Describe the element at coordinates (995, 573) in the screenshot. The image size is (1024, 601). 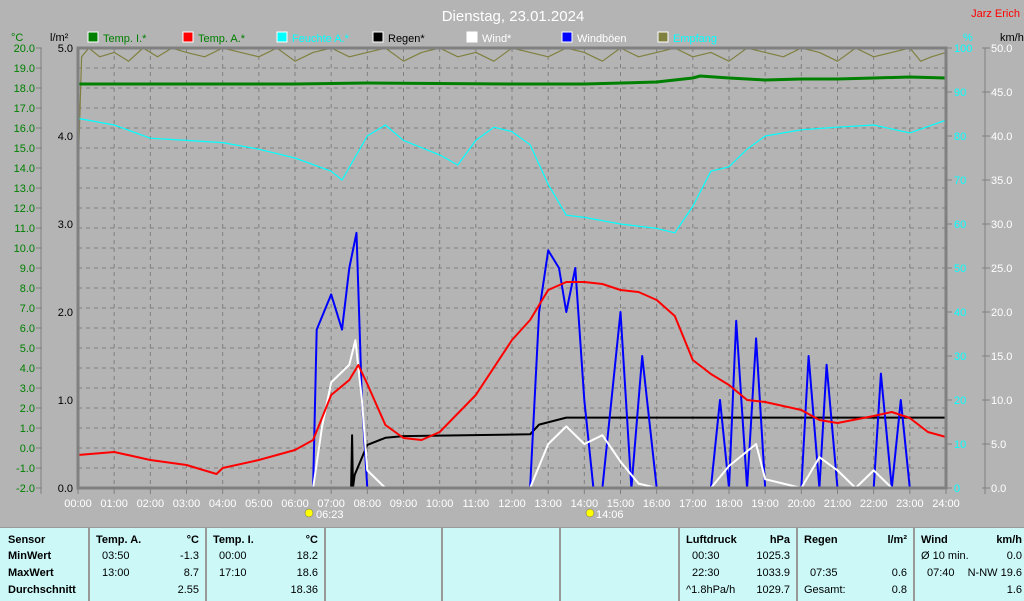
I see `wind-max: N-NW 19.6` at that location.